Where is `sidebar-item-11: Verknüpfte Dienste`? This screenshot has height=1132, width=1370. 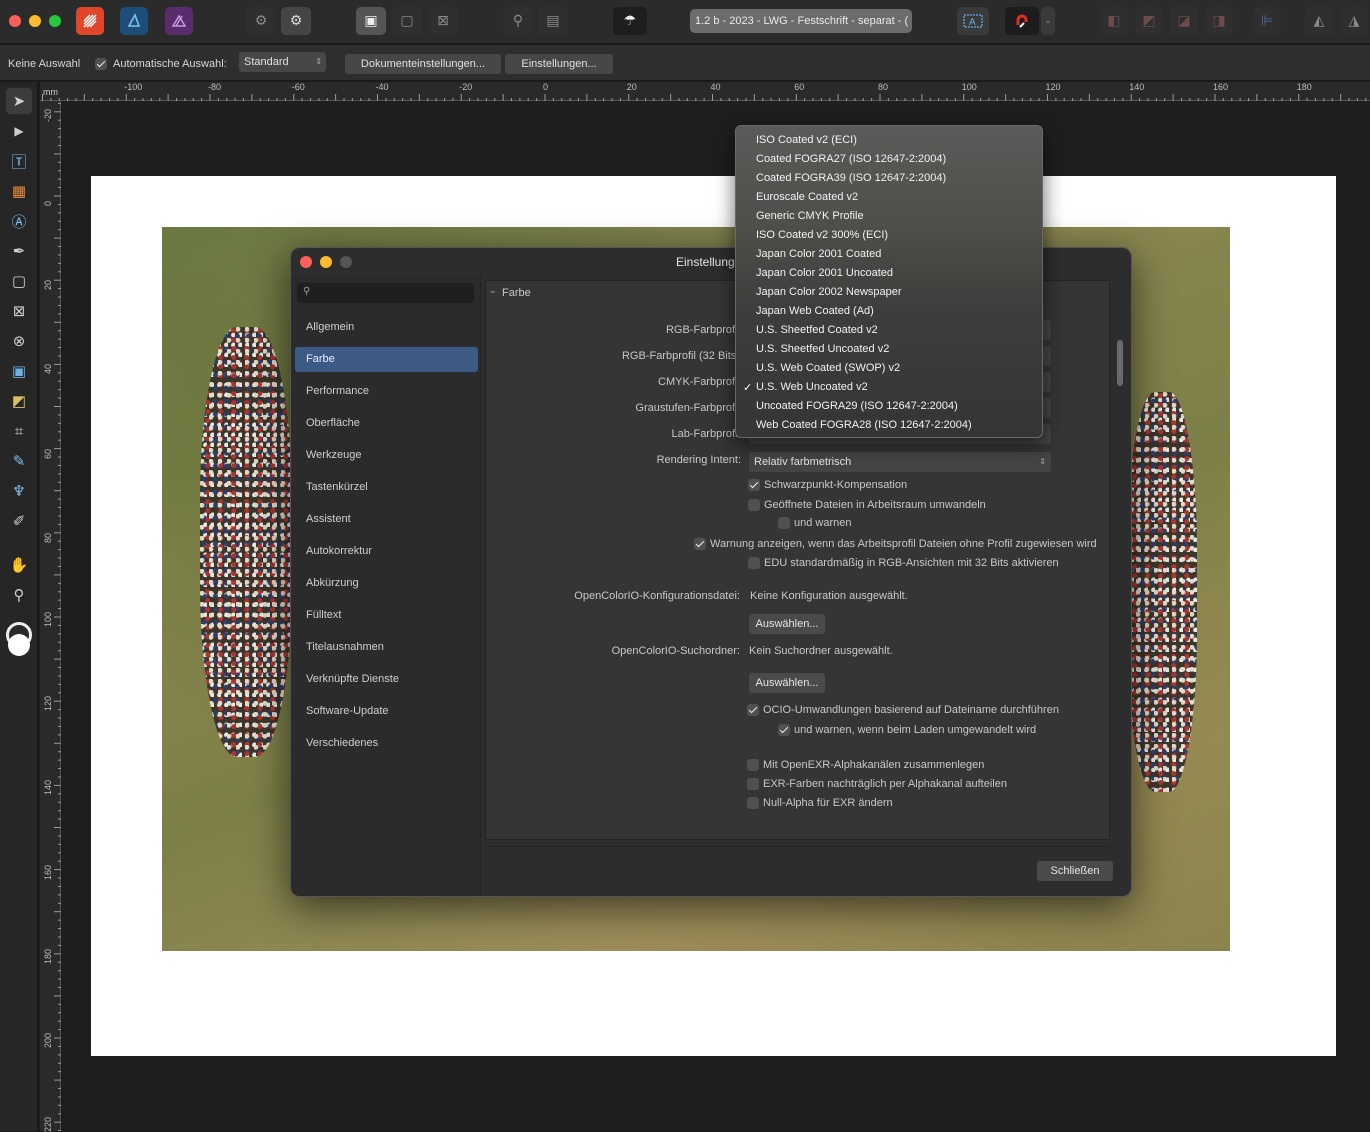
sidebar-item-11: Verknüpfte Dienste is located at coordinates (386, 679).